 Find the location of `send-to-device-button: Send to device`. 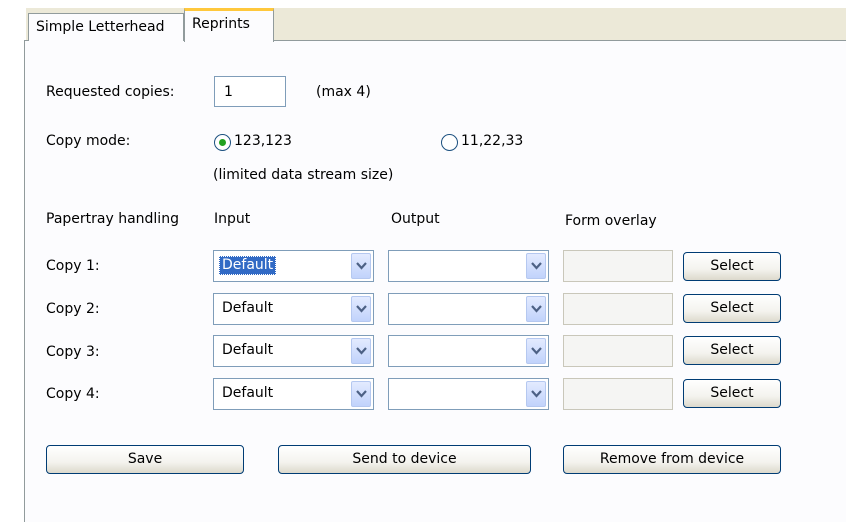

send-to-device-button: Send to device is located at coordinates (404, 459).